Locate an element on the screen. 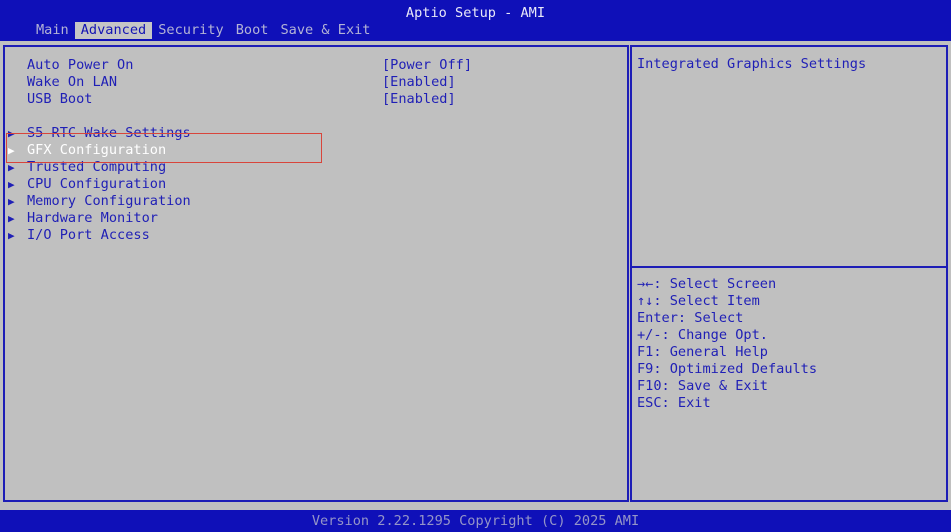  version-text: Version 2.22.1295 Copyright (C) 2025 AMI is located at coordinates (475, 521).